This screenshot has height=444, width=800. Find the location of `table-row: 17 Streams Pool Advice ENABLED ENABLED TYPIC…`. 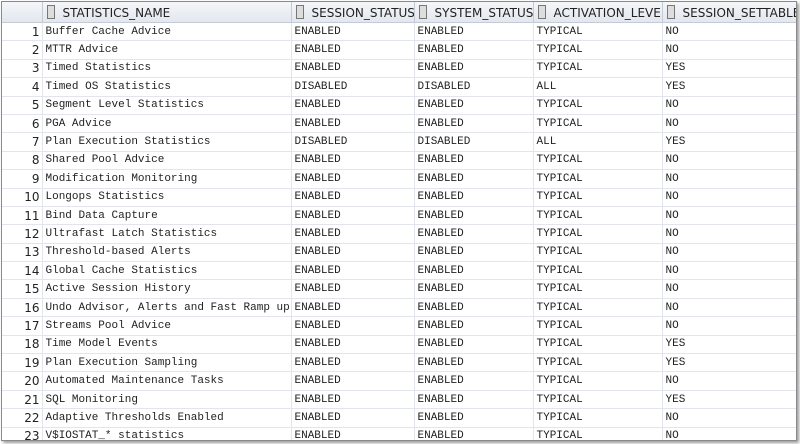

table-row: 17 Streams Pool Advice ENABLED ENABLED TYPIC… is located at coordinates (399, 326).